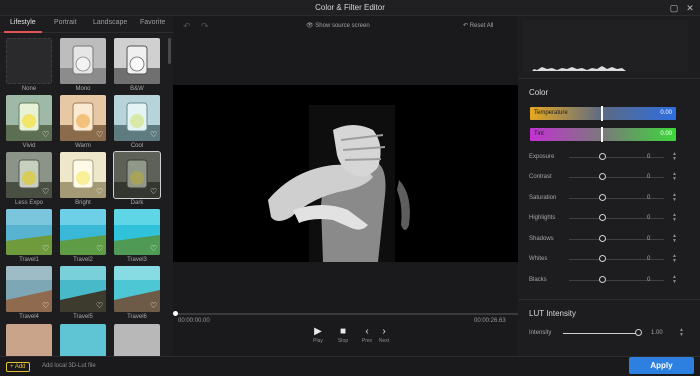  I want to click on shadows-value: 0, so click(648, 239).